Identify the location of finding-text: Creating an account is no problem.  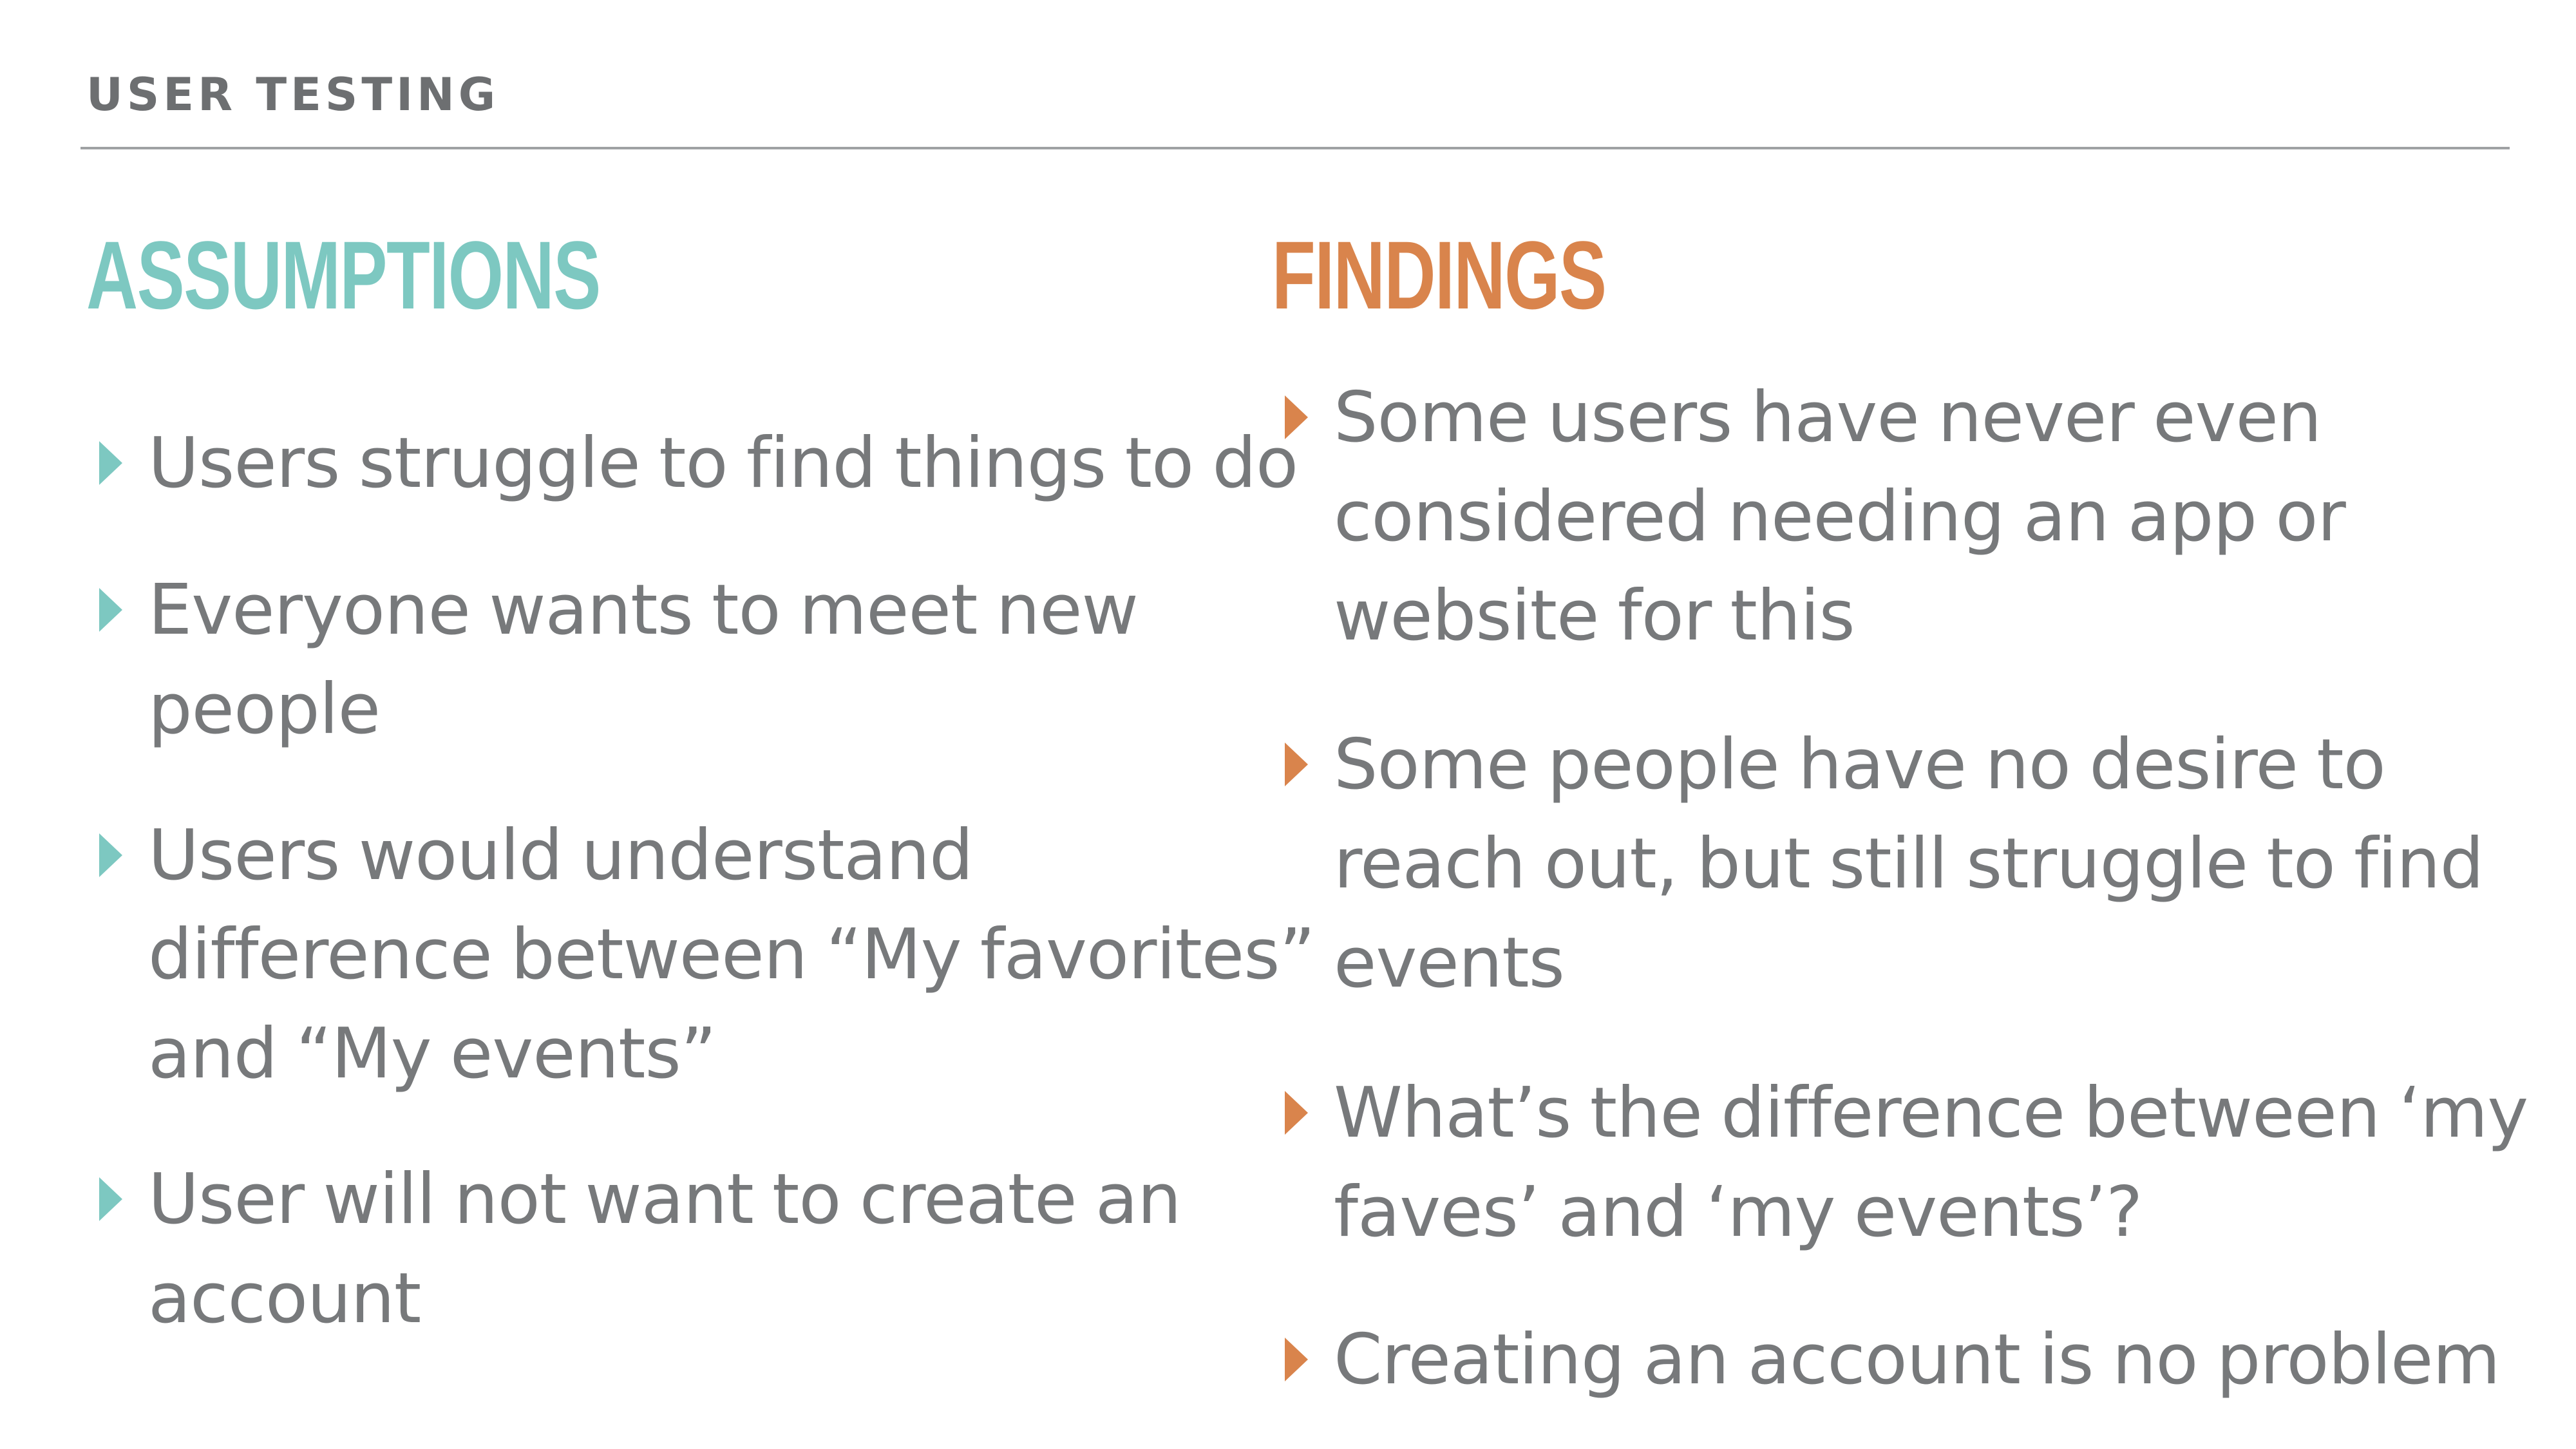
(1917, 1360).